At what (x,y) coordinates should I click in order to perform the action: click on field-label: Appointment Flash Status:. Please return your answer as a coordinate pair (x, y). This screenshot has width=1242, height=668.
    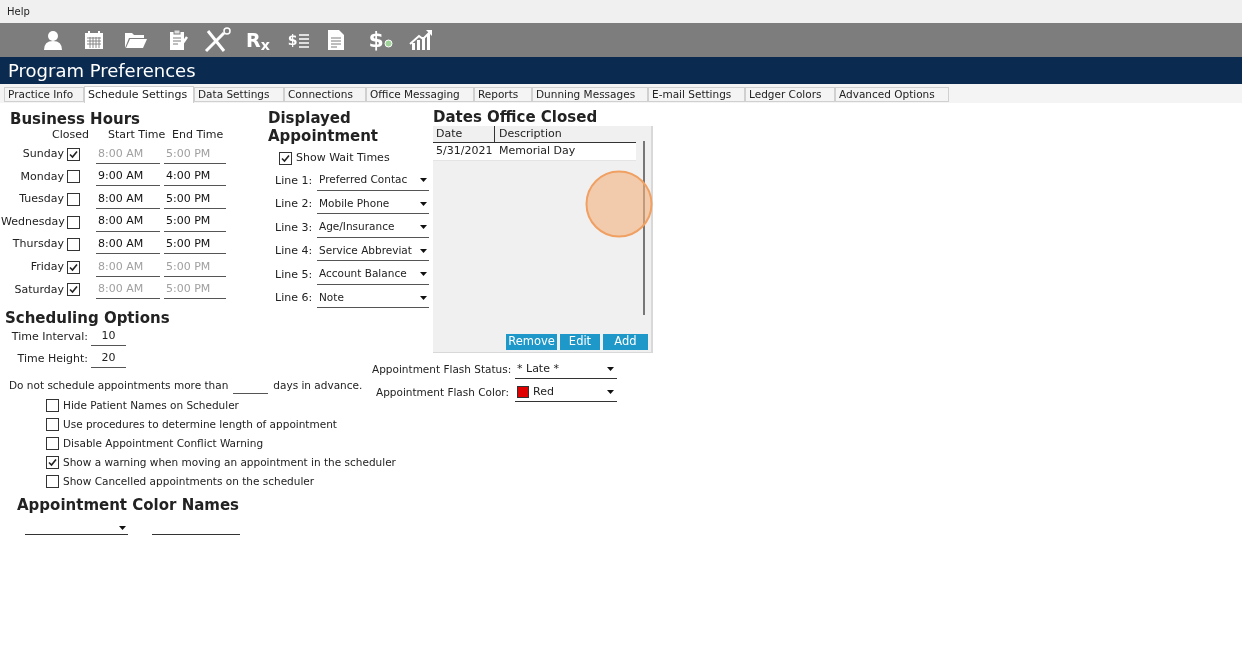
    Looking at the image, I should click on (442, 369).